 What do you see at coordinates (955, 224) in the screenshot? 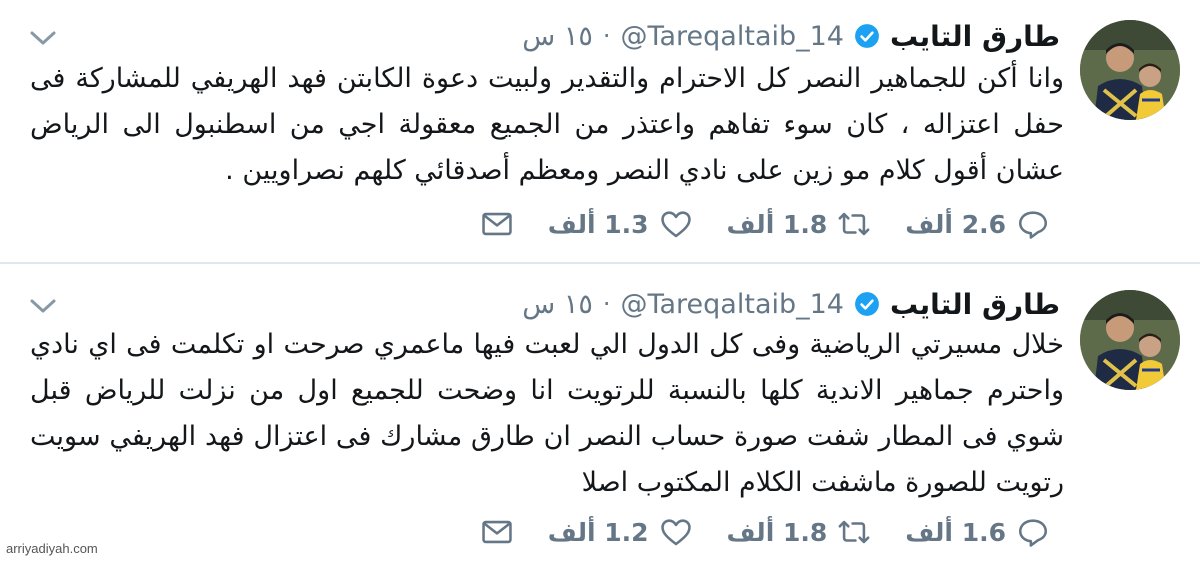
I see `reply-count: 2.6 ألف` at bounding box center [955, 224].